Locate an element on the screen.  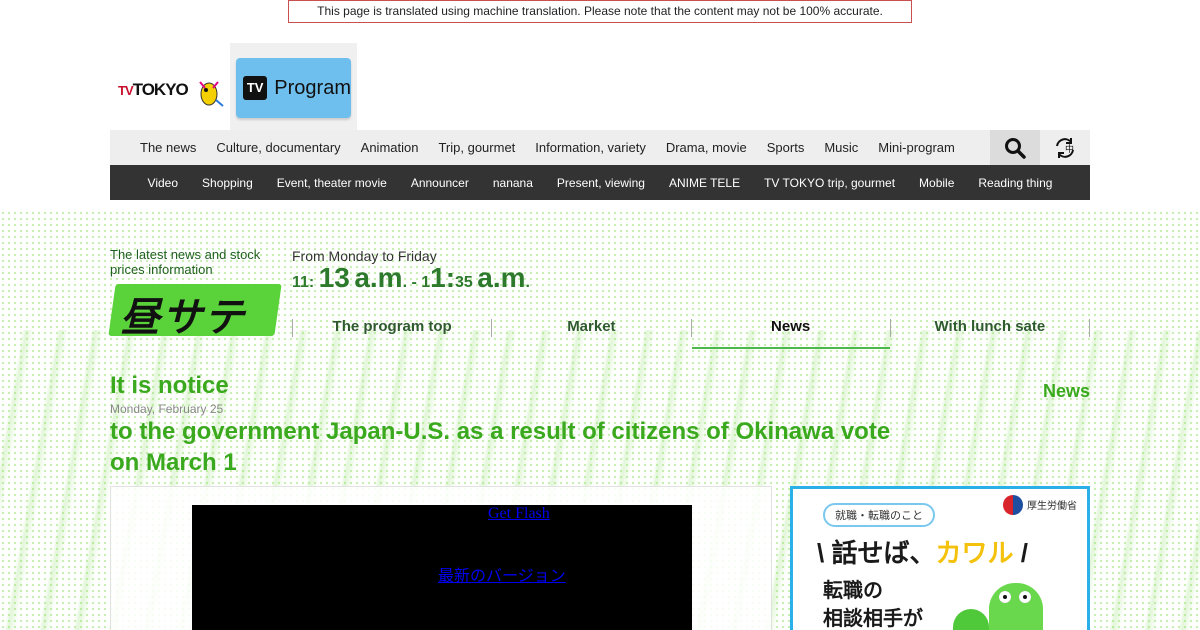
get-flash-link: Get Flash is located at coordinates (519, 514).